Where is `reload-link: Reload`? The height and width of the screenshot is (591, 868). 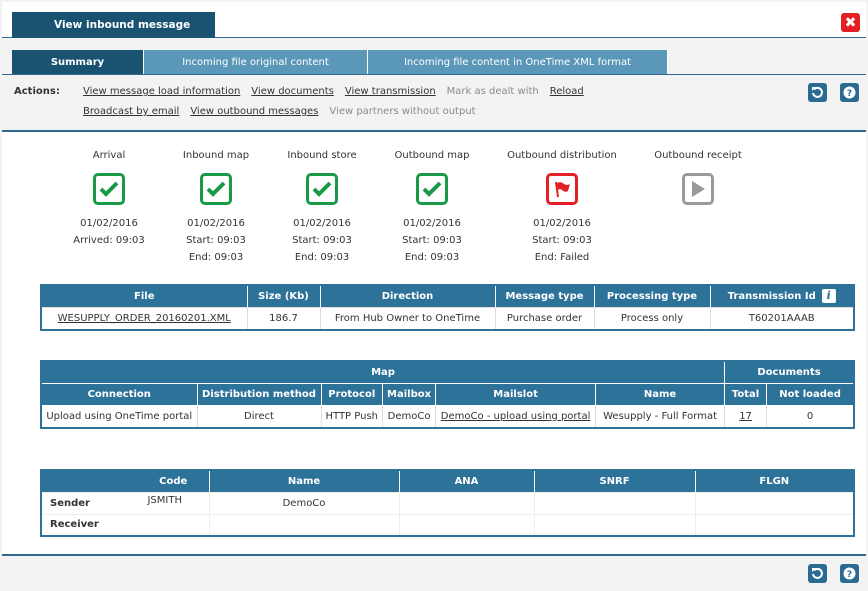
reload-link: Reload is located at coordinates (567, 91).